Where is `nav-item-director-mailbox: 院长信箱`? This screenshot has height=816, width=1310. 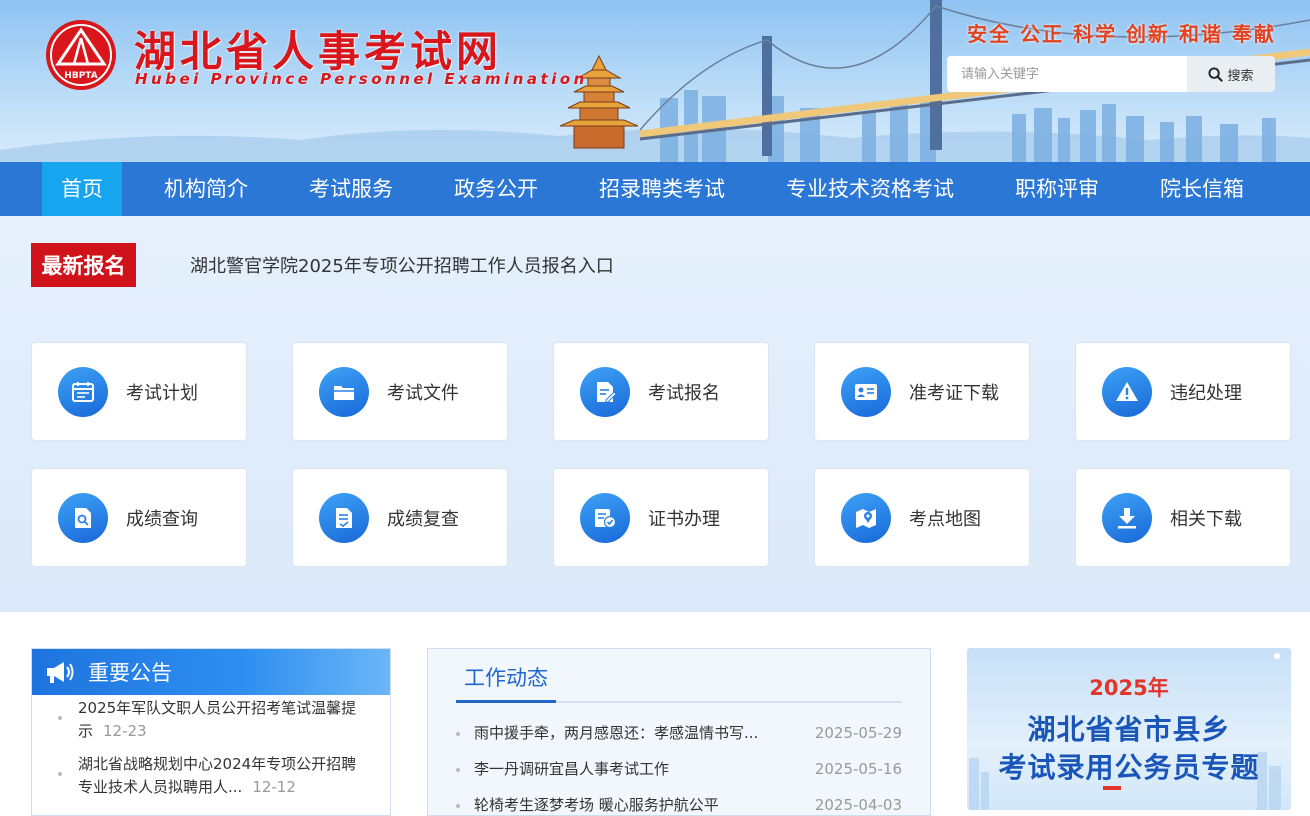 nav-item-director-mailbox: 院长信箱 is located at coordinates (1202, 189).